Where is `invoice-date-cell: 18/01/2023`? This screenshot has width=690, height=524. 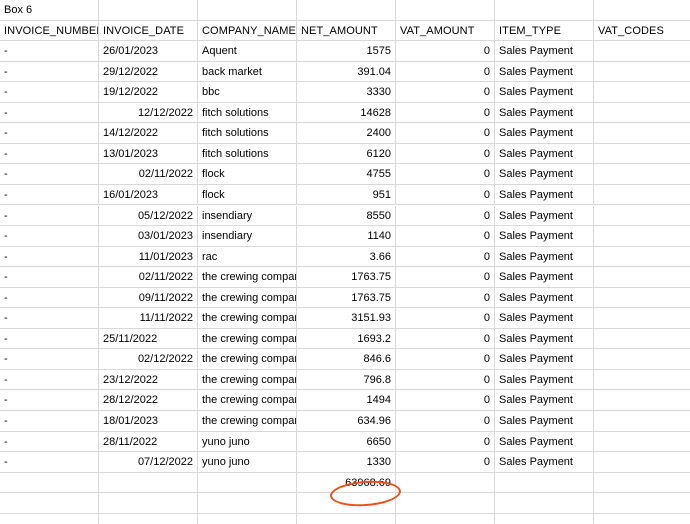
invoice-date-cell: 18/01/2023 is located at coordinates (148, 421).